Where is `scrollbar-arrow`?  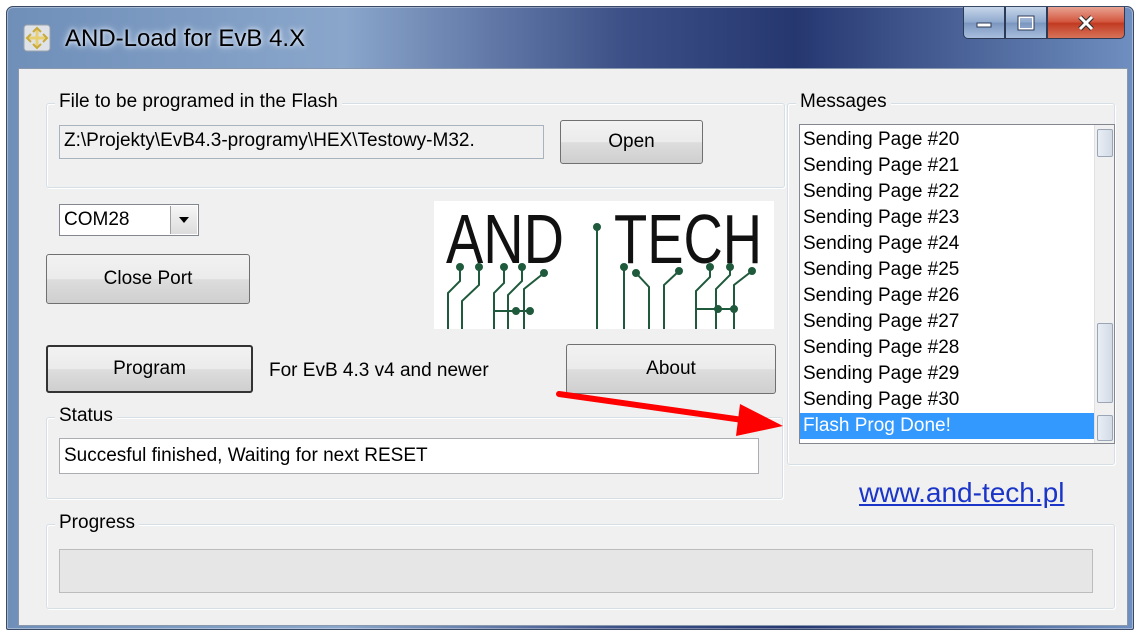 scrollbar-arrow is located at coordinates (1105, 143).